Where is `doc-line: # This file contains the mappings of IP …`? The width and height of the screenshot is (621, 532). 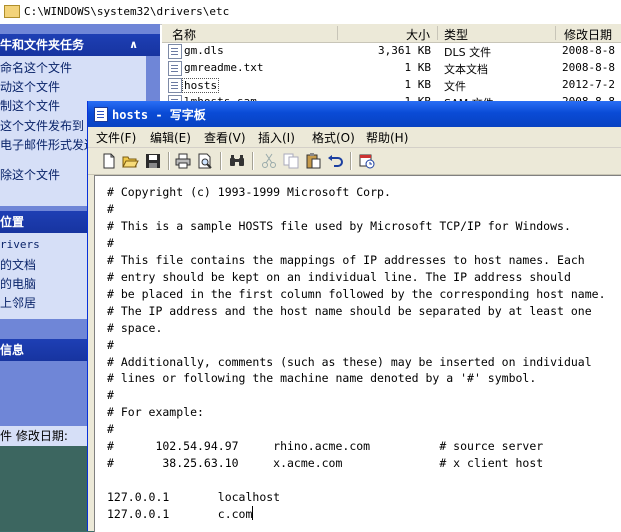
doc-line: # This file contains the mappings of IP … is located at coordinates (346, 259).